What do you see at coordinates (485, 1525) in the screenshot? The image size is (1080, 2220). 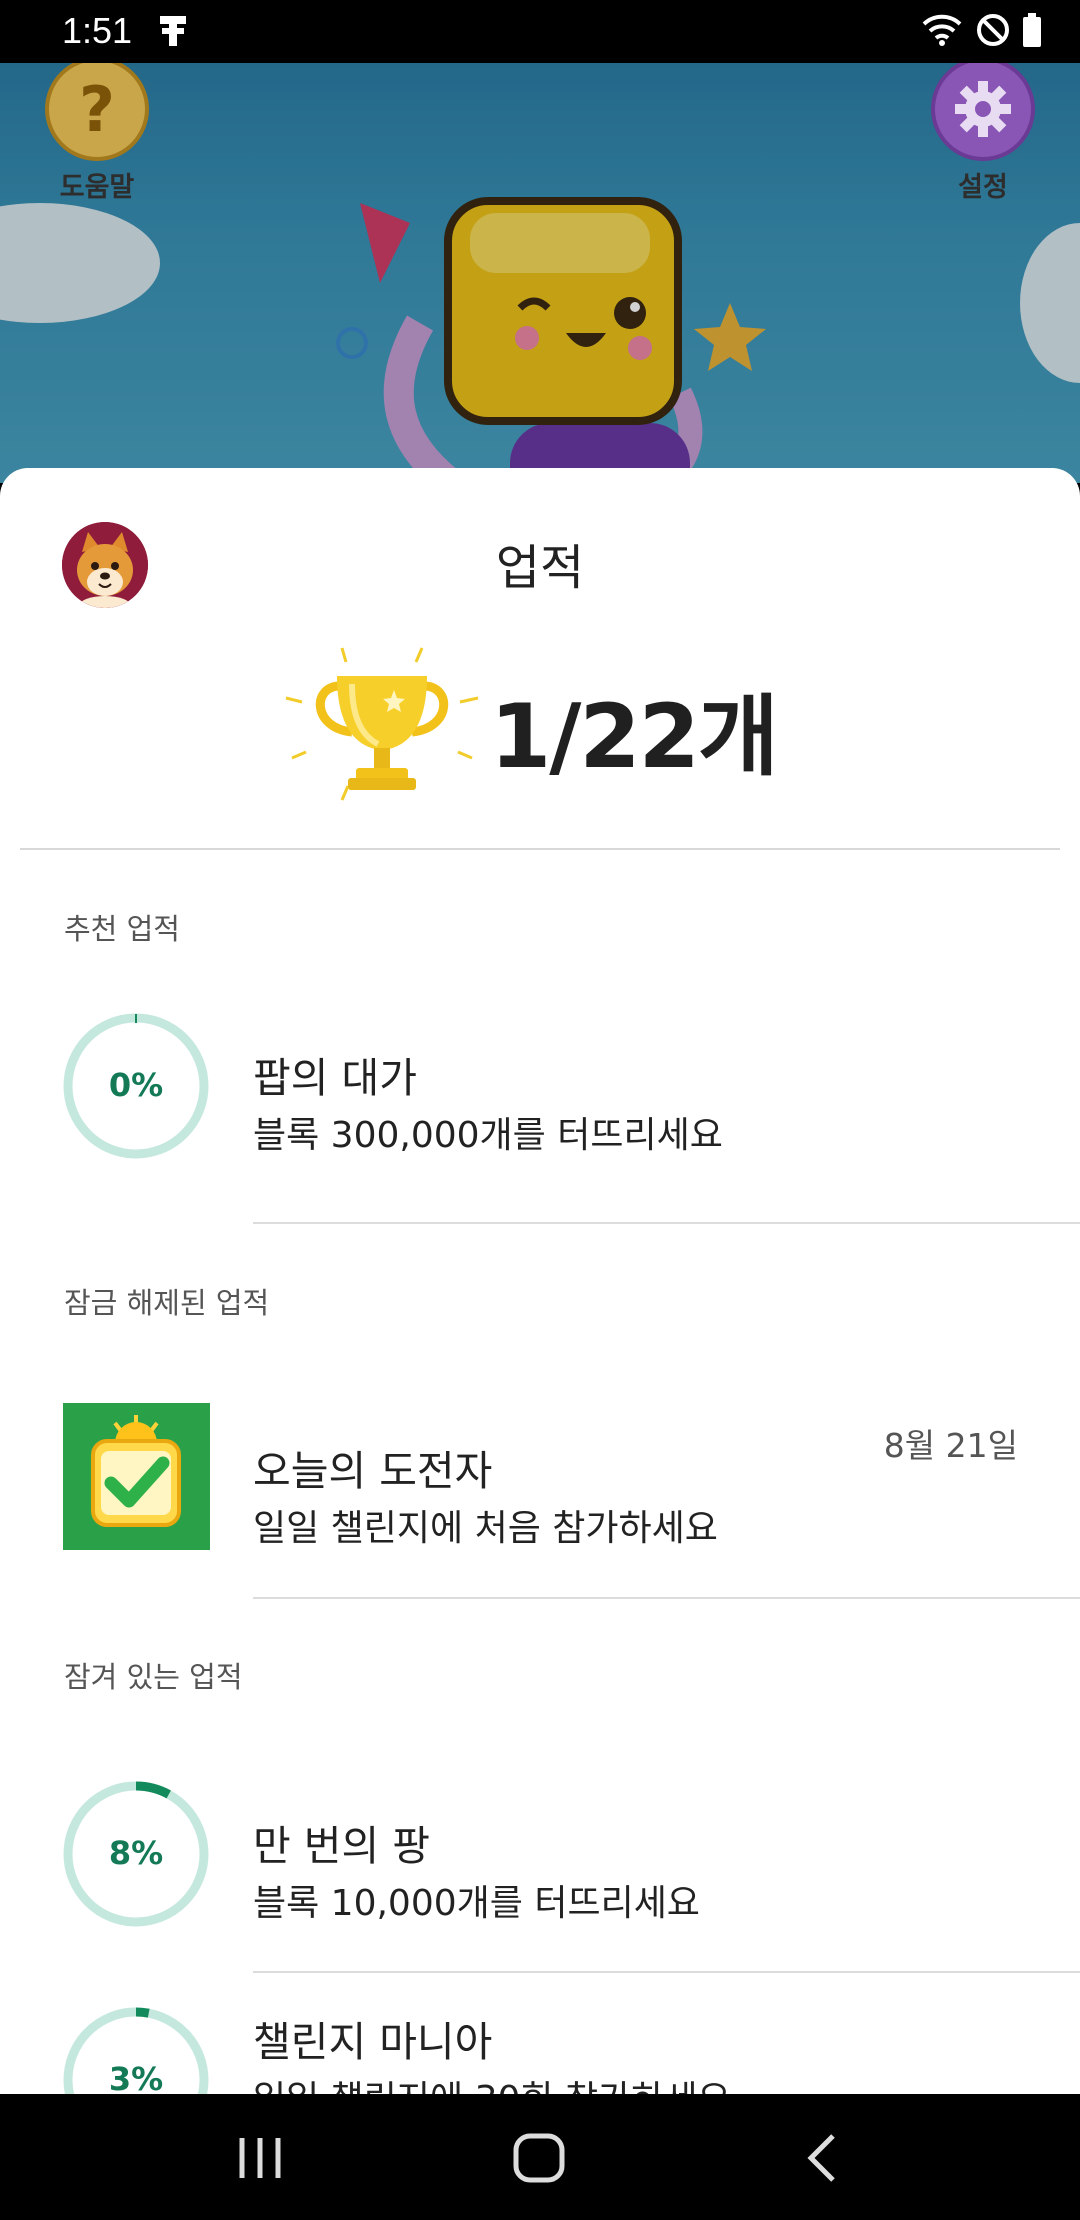 I see `achievement-description: 일일 챌린지에 처음 참가하세요` at bounding box center [485, 1525].